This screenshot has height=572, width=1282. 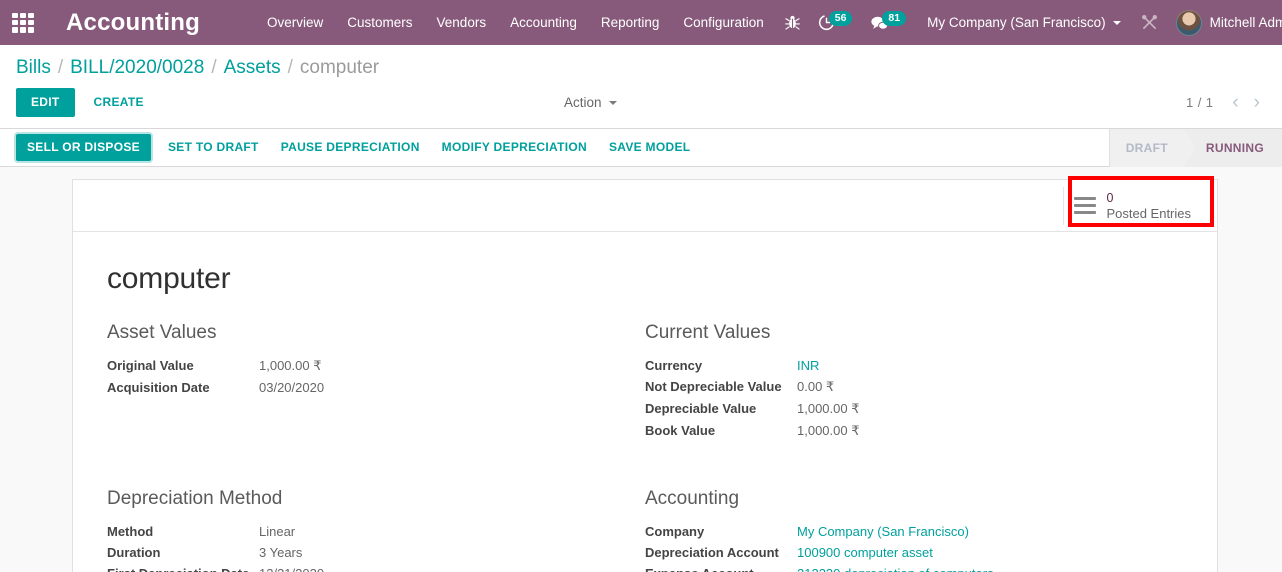 I want to click on pager-counter: 1 / 1, so click(x=1200, y=102).